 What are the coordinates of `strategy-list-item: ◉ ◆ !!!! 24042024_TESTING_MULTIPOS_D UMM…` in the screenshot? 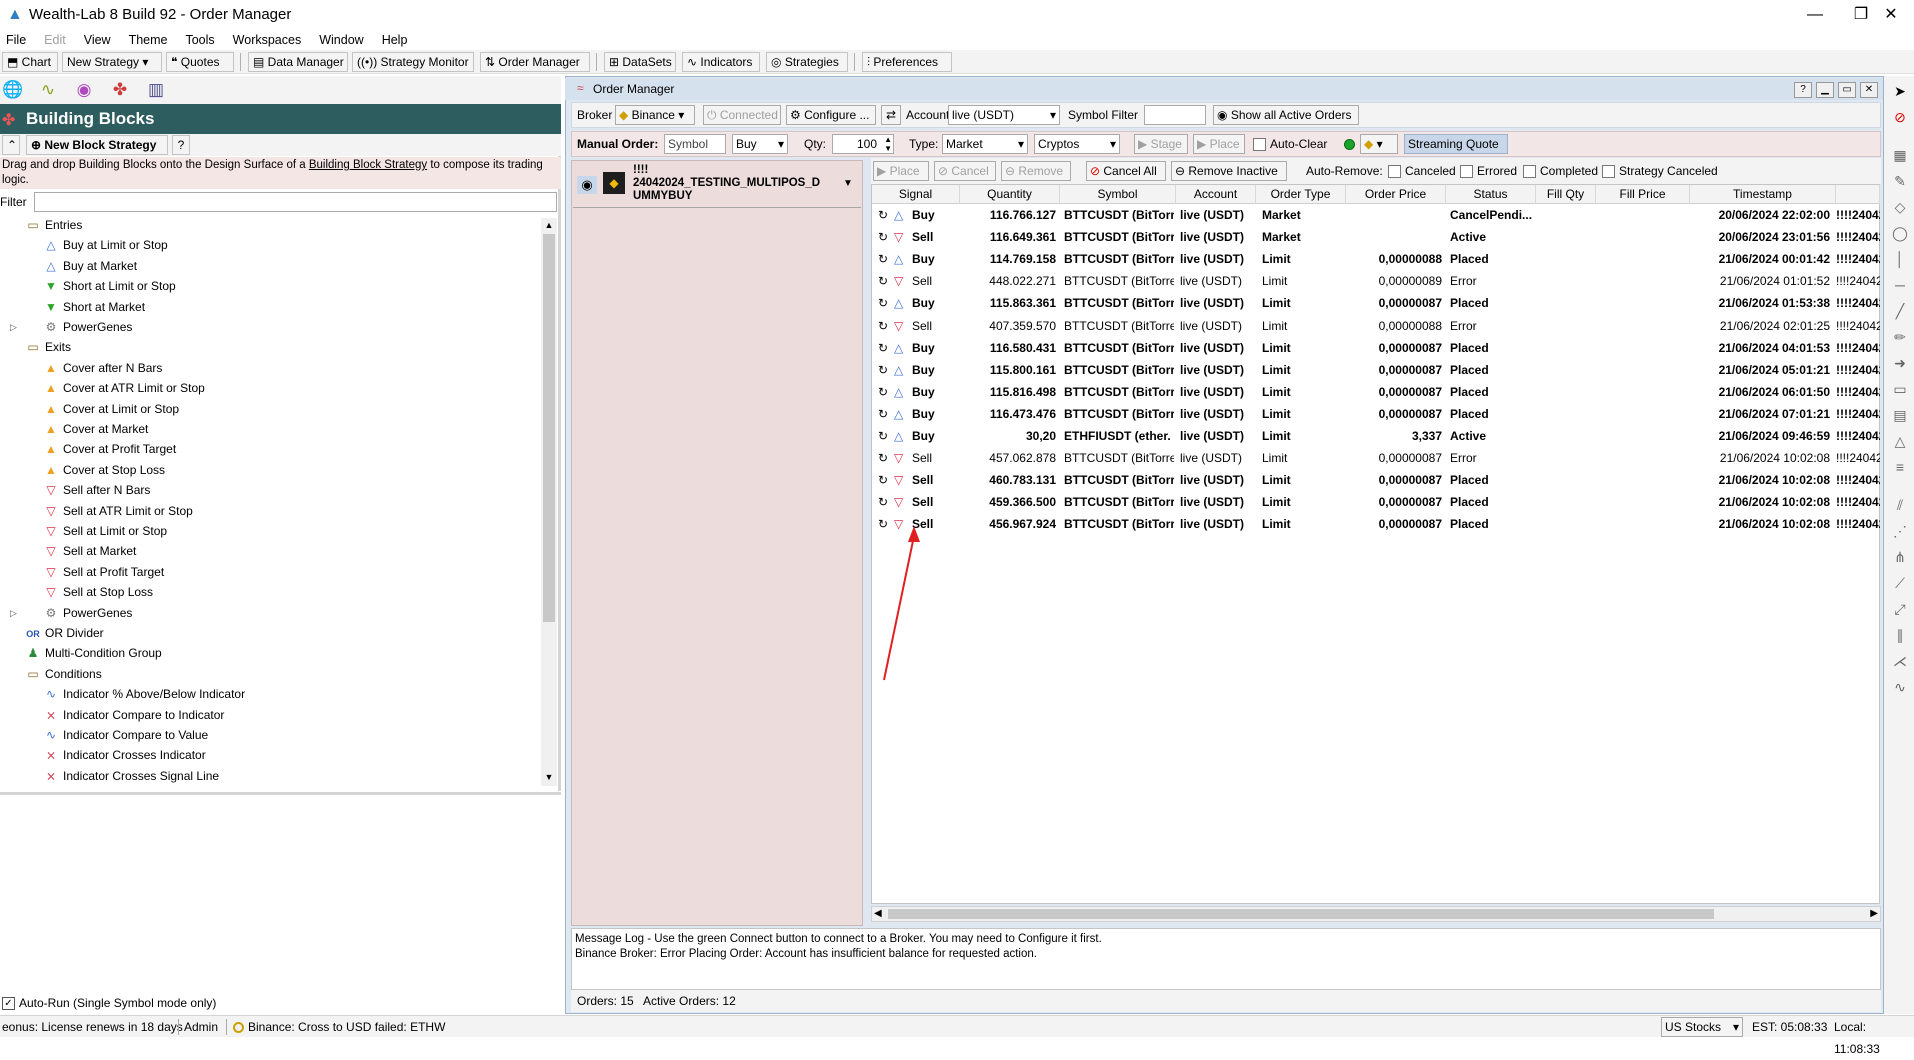 It's located at (717, 185).